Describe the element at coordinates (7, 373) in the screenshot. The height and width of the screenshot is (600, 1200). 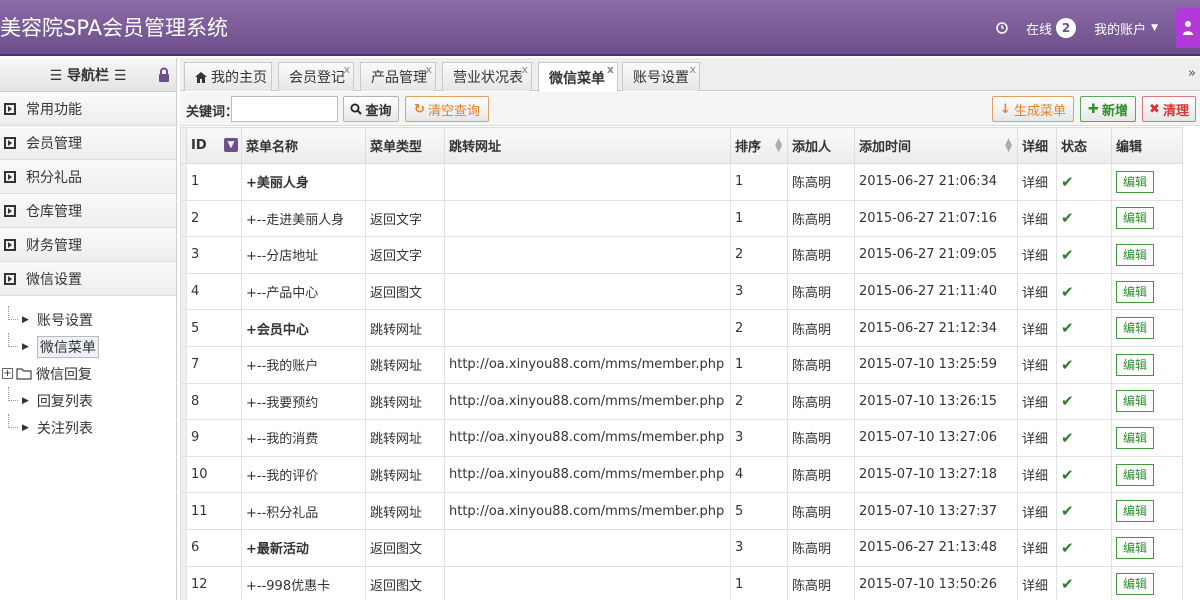
I see `expand-plus-icon: +` at that location.